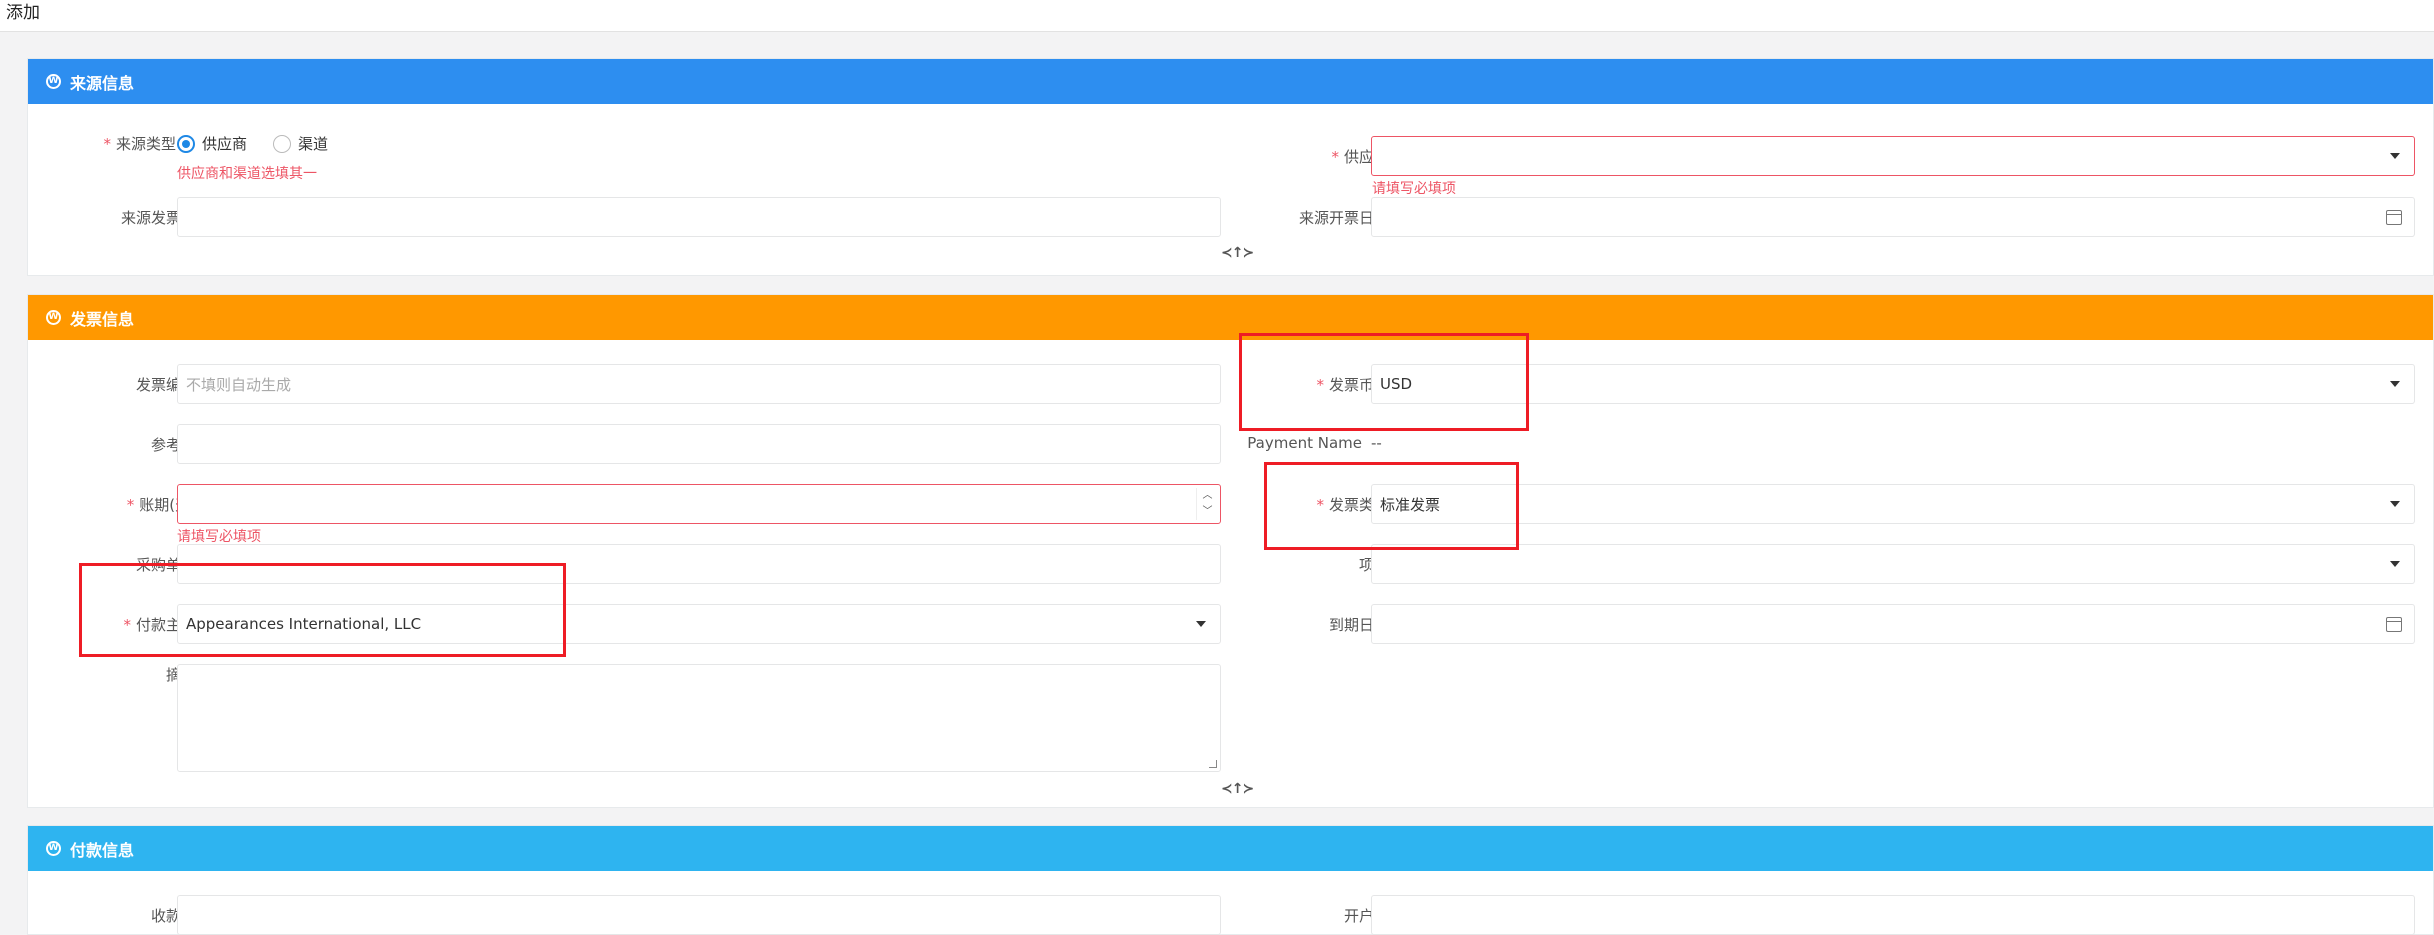 This screenshot has height=935, width=2434. What do you see at coordinates (102, 850) in the screenshot?
I see `payment-info-title: 付款信息` at bounding box center [102, 850].